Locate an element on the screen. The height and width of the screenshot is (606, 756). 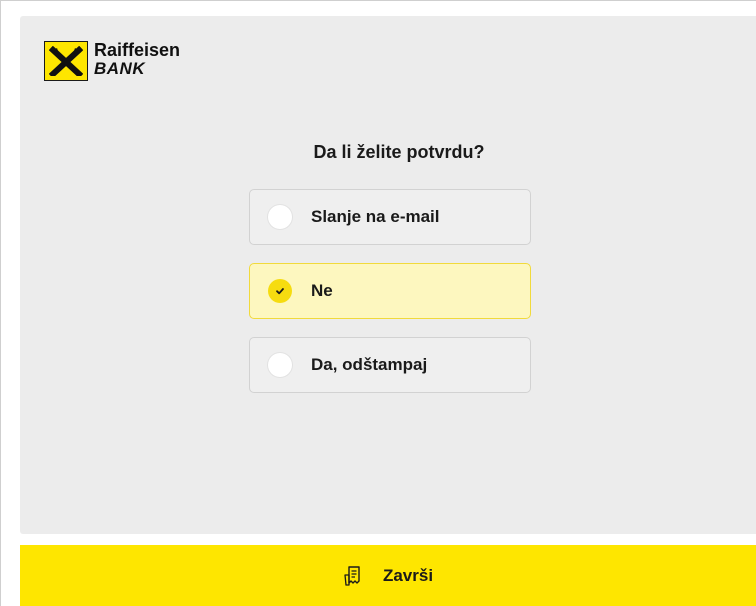
raiffeisen-logo: Raiffeisen BANK is located at coordinates (112, 61).